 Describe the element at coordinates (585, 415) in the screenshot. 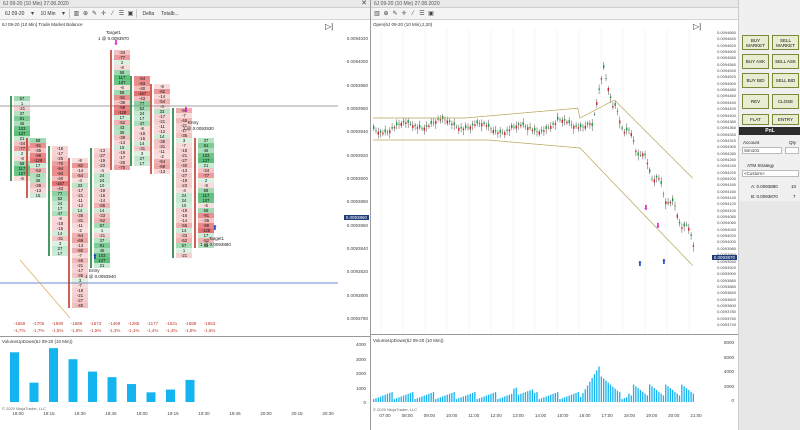

I see `time-tick: 16:00` at that location.